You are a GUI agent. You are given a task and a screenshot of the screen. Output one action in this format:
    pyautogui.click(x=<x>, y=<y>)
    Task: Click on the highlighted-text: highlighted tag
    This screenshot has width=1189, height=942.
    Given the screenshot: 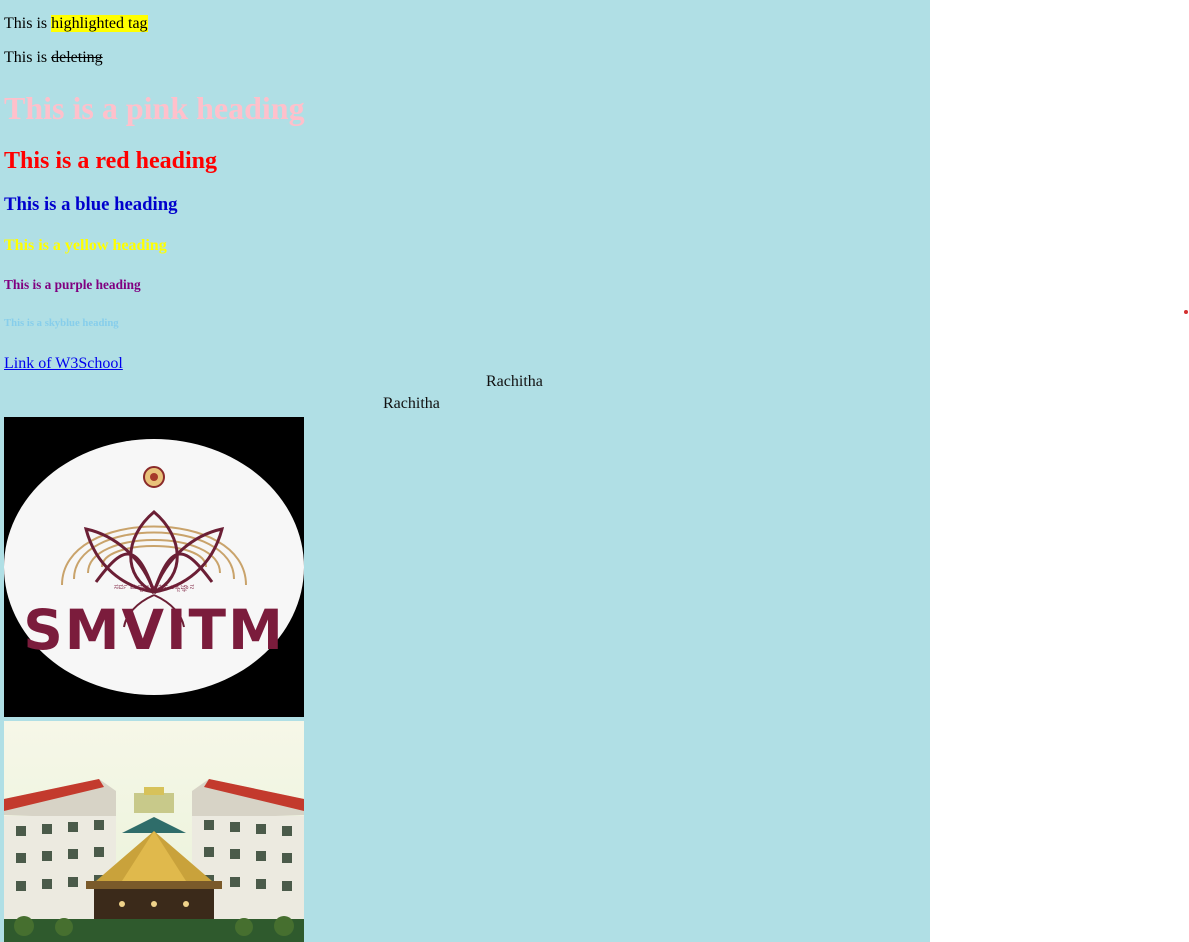 What is the action you would take?
    pyautogui.click(x=99, y=23)
    